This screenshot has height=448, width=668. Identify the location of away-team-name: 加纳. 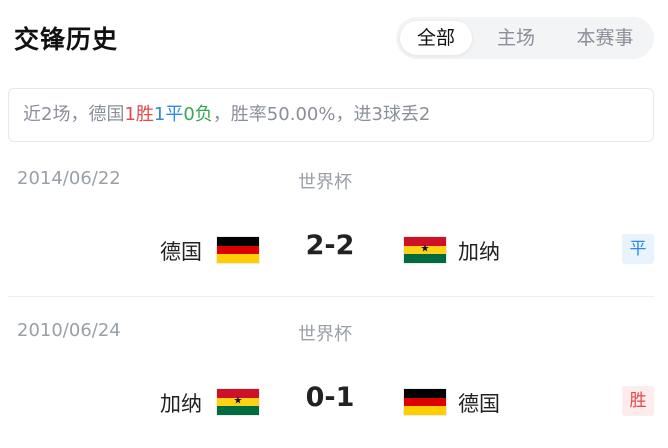
(479, 252).